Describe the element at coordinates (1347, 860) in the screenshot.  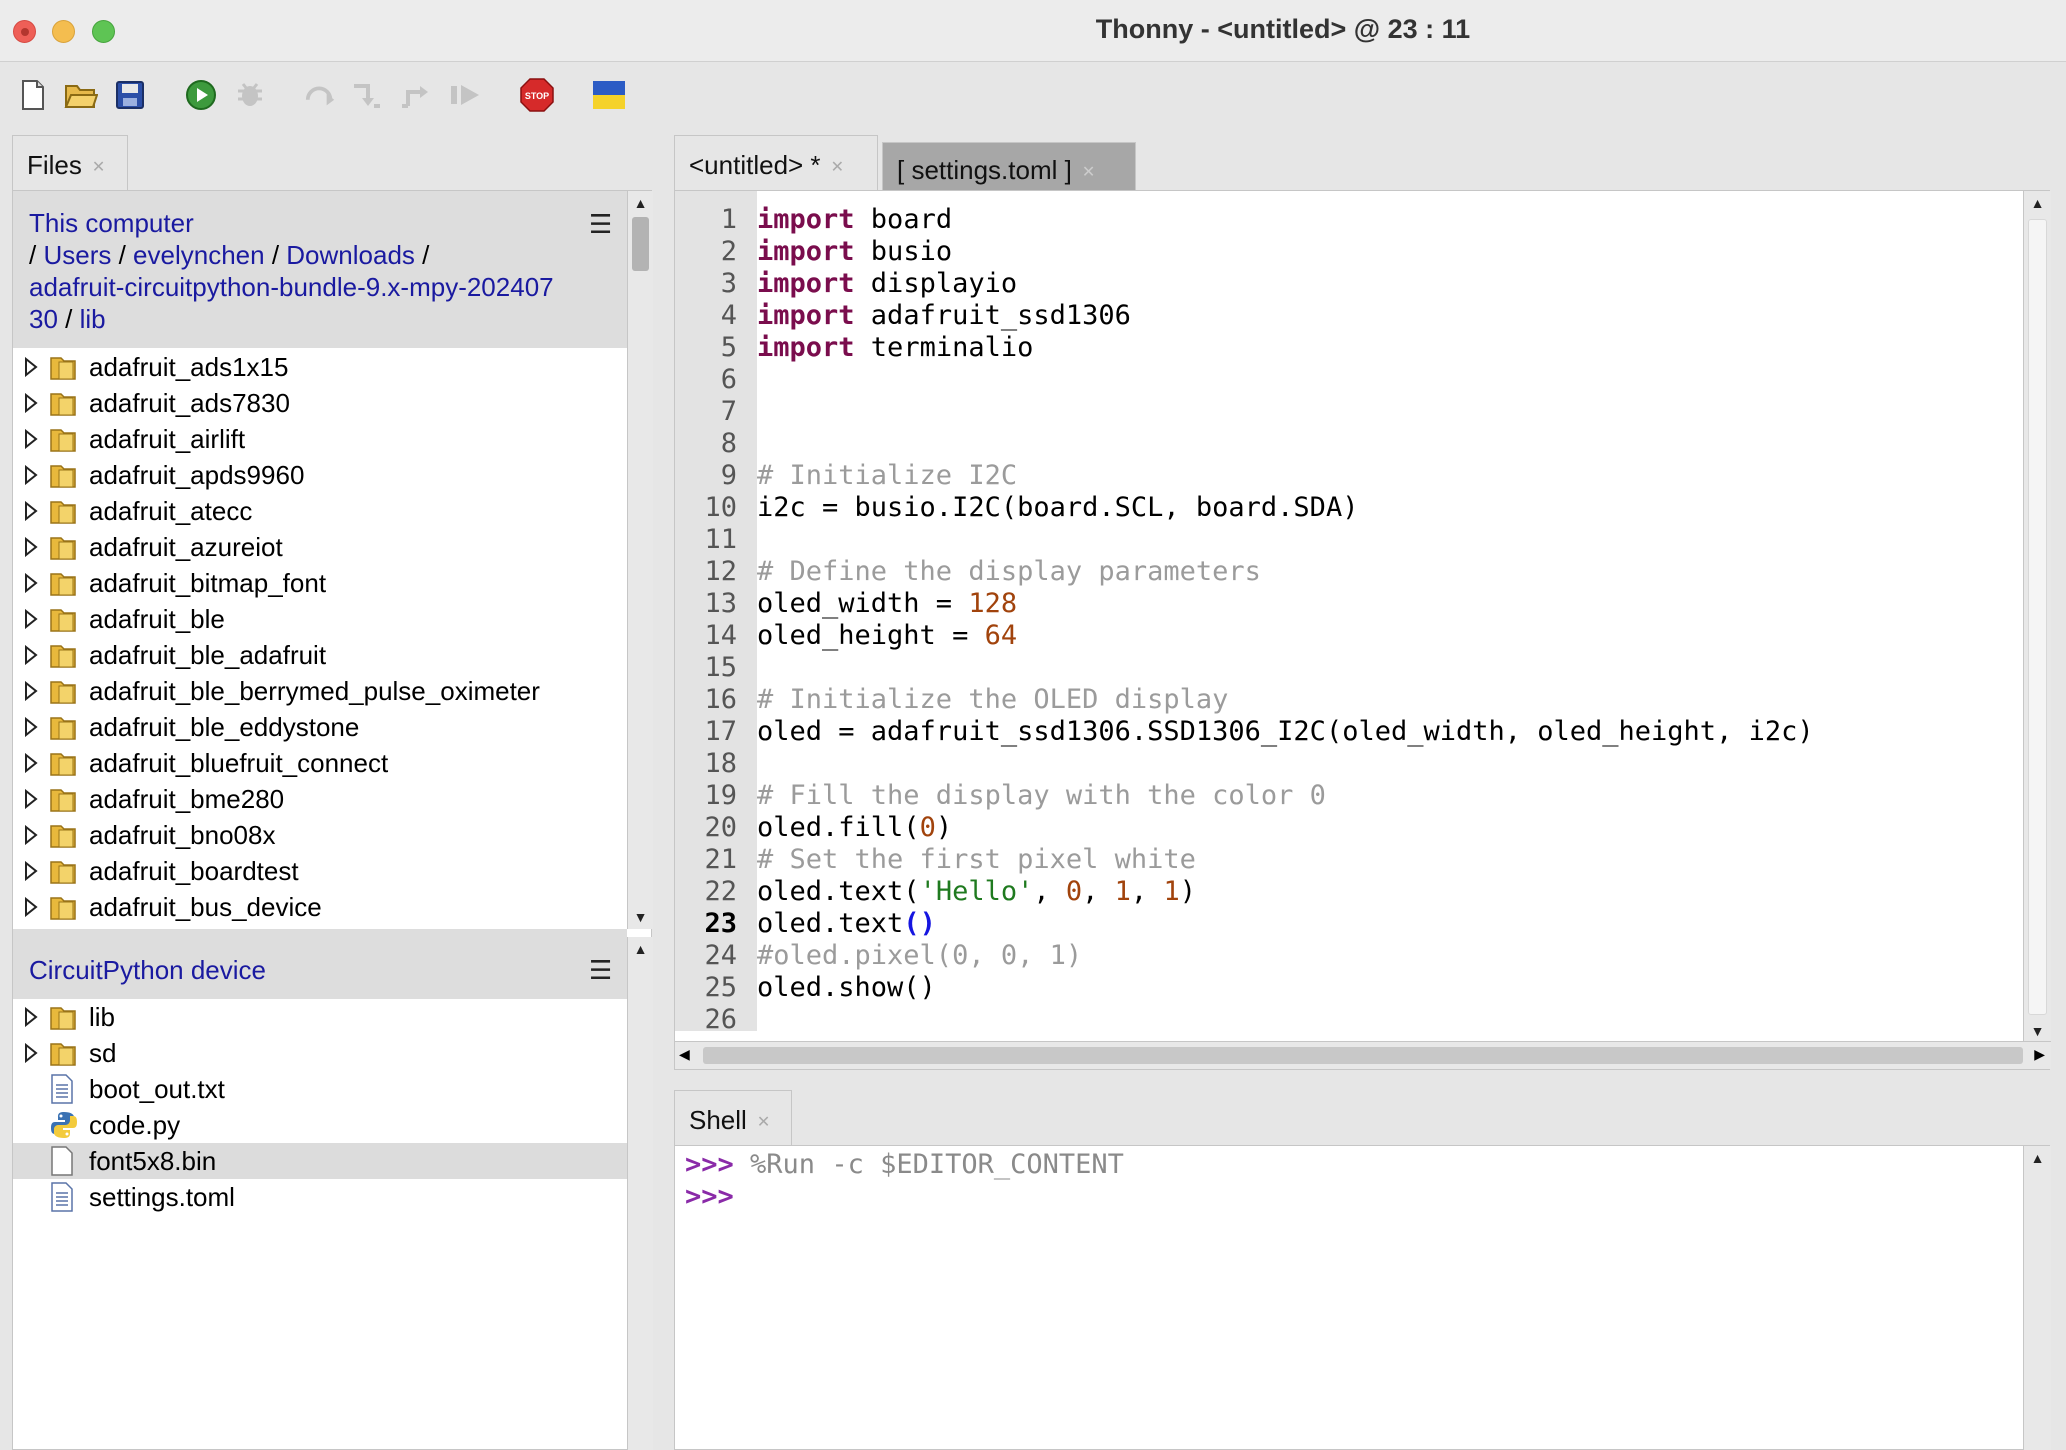
I see `code-line: 21 # Set the first pixel white` at that location.